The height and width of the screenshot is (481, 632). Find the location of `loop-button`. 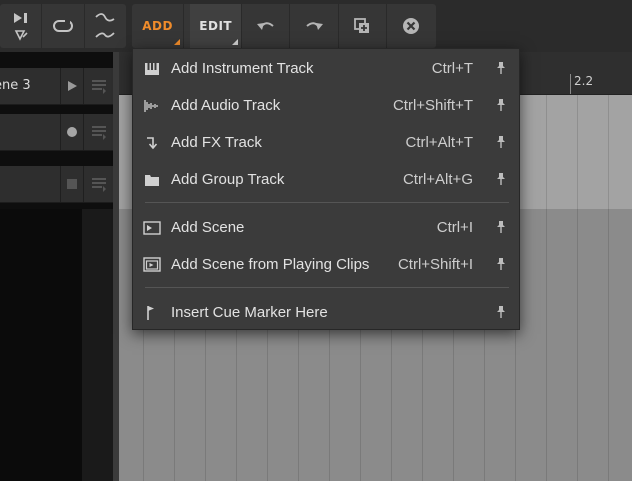

loop-button is located at coordinates (63, 26).